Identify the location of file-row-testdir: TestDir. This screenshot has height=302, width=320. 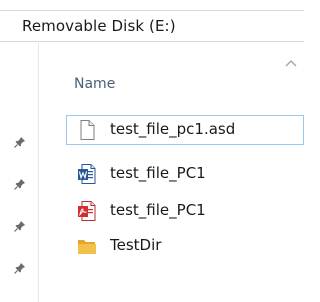
(185, 246).